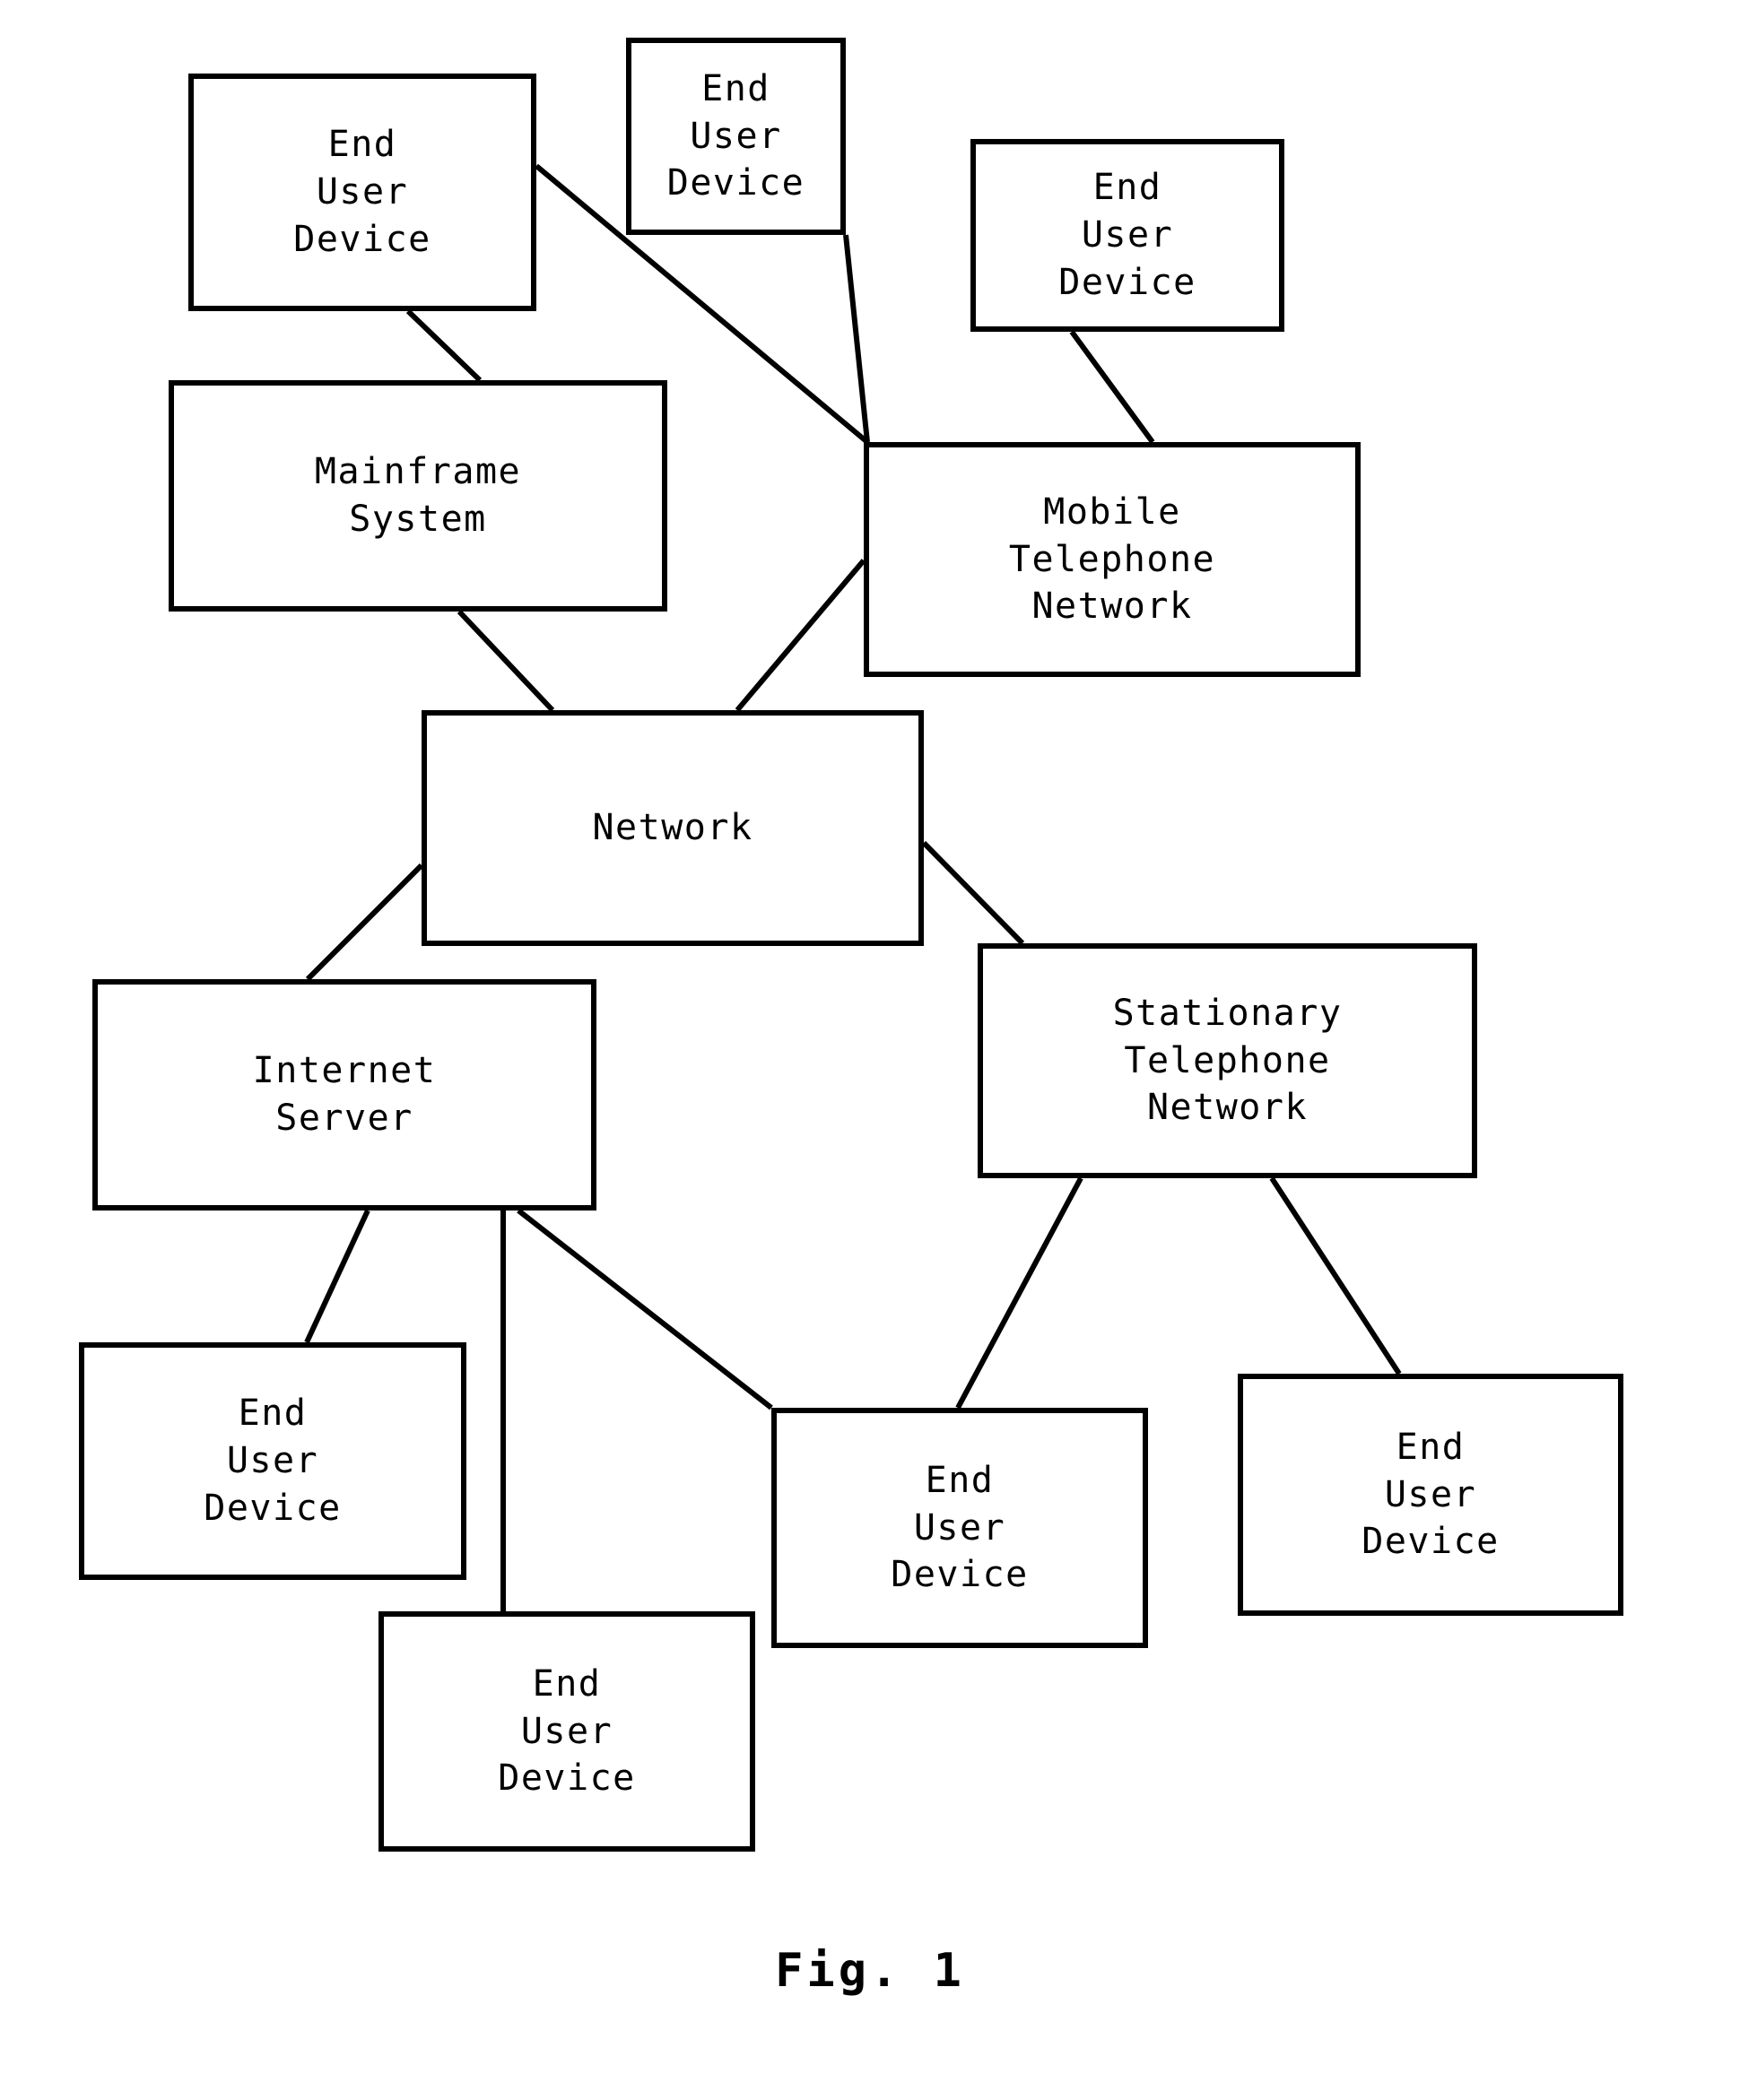 This screenshot has width=1740, height=2100. I want to click on node-end-user-device-5: End User Device, so click(567, 1731).